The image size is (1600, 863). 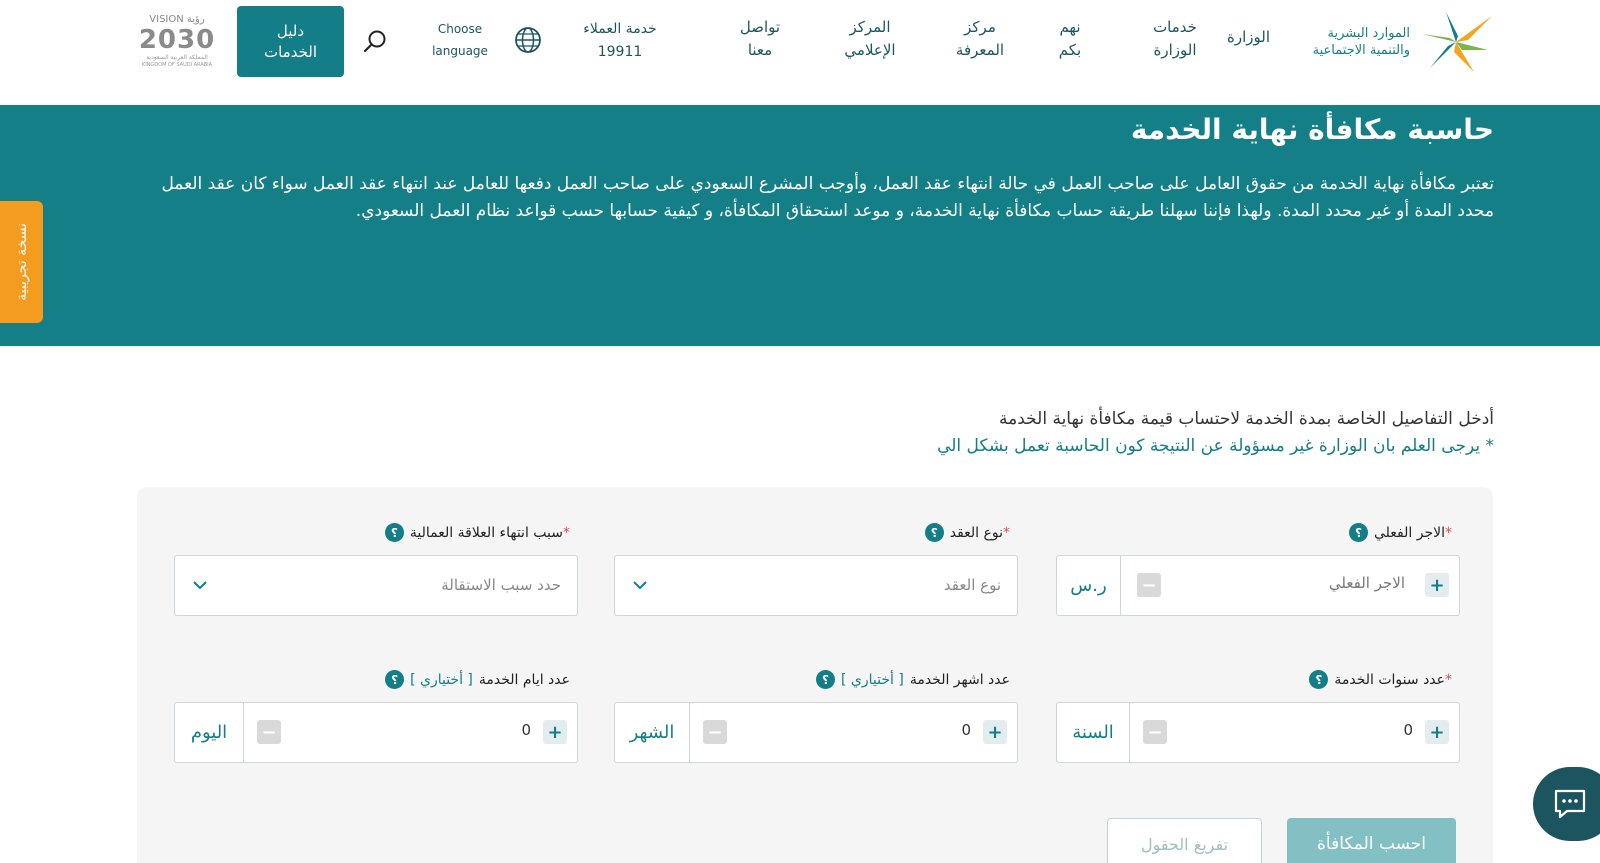 I want to click on contract-type-label-row: *نوع العقد ؟, so click(x=967, y=532).